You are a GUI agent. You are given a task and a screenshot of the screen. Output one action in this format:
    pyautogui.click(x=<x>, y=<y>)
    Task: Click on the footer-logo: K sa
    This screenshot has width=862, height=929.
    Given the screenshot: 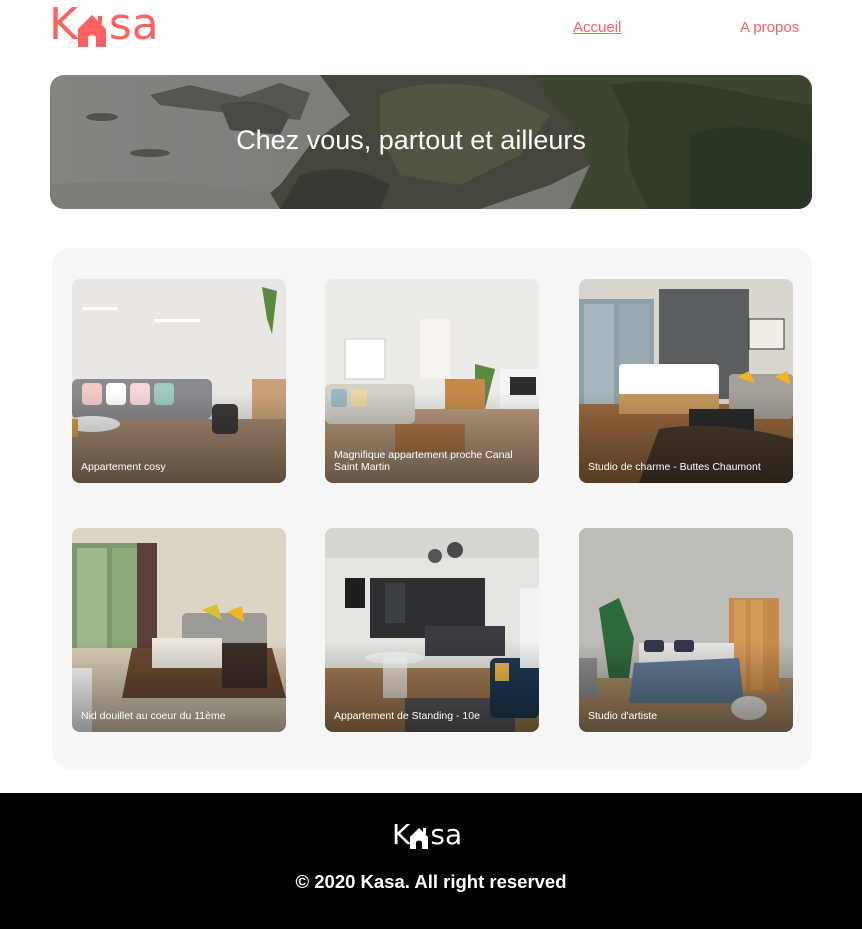 What is the action you would take?
    pyautogui.click(x=427, y=835)
    